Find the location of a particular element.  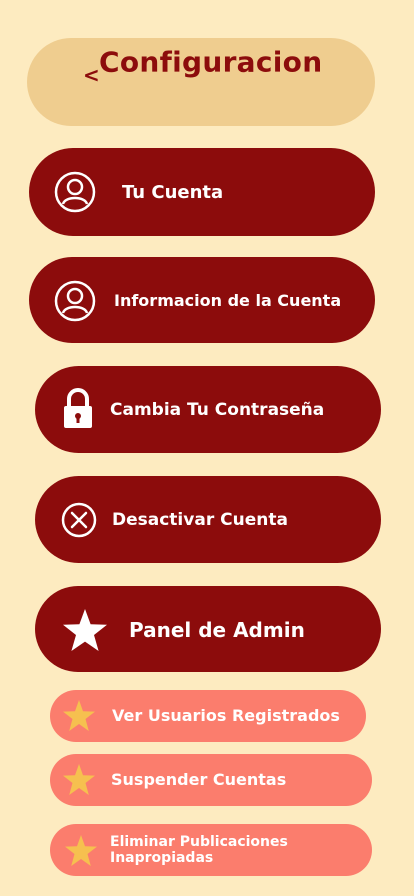

eliminar-publicaciones-button: Eliminar Publicaciones Inapropiadas is located at coordinates (211, 850).